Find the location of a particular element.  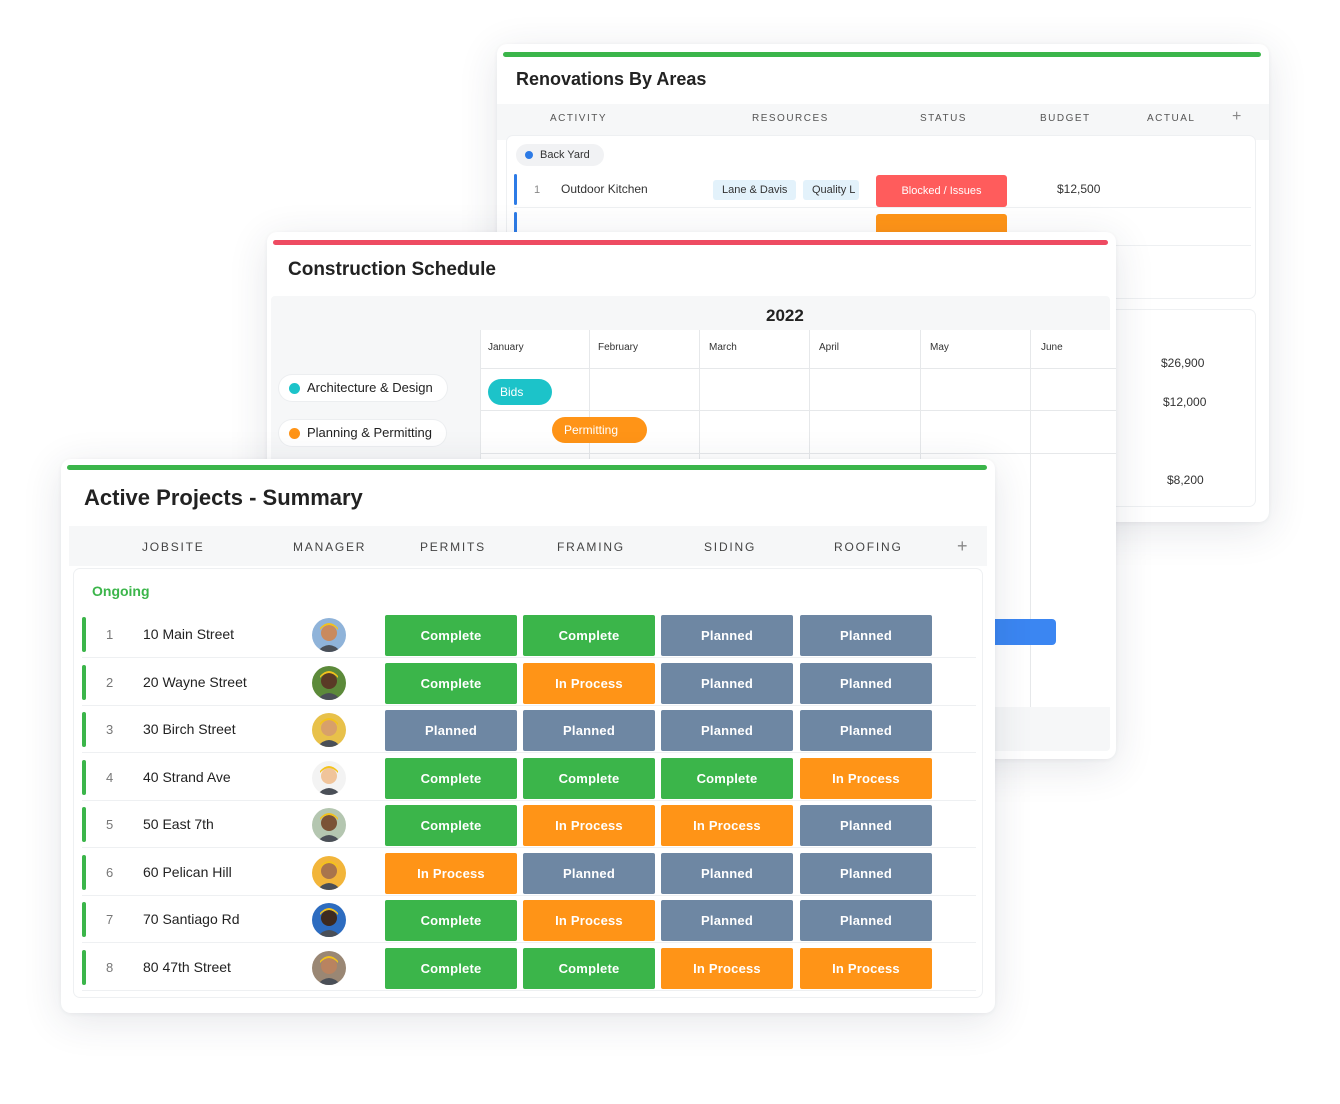

status-permits: Planned is located at coordinates (451, 730).